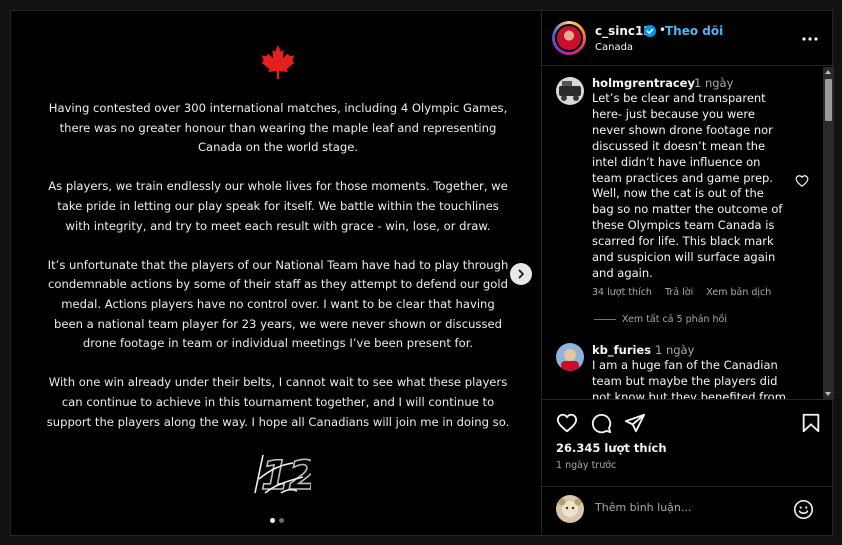 Image resolution: width=842 pixels, height=545 pixels. Describe the element at coordinates (828, 233) in the screenshot. I see `comments-scrollbar` at that location.